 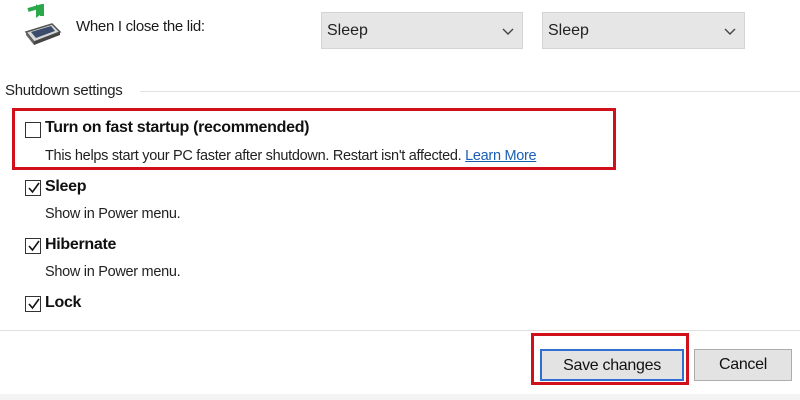 I want to click on sleep-description: Show in Power menu., so click(x=113, y=214).